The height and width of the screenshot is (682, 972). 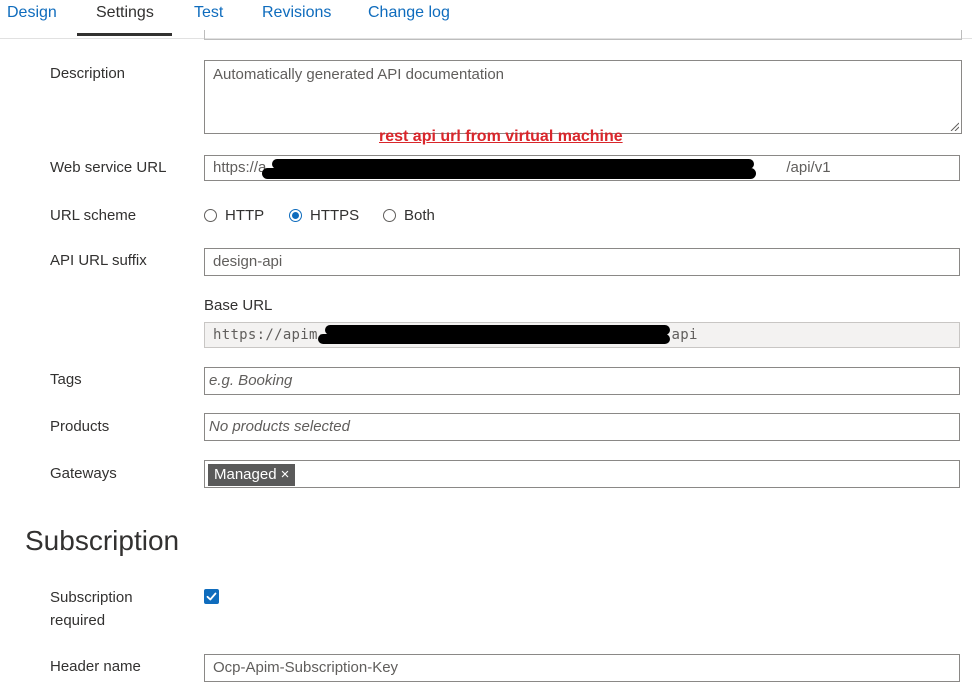 I want to click on web-service-url-suffix: /api/v1, so click(x=808, y=167).